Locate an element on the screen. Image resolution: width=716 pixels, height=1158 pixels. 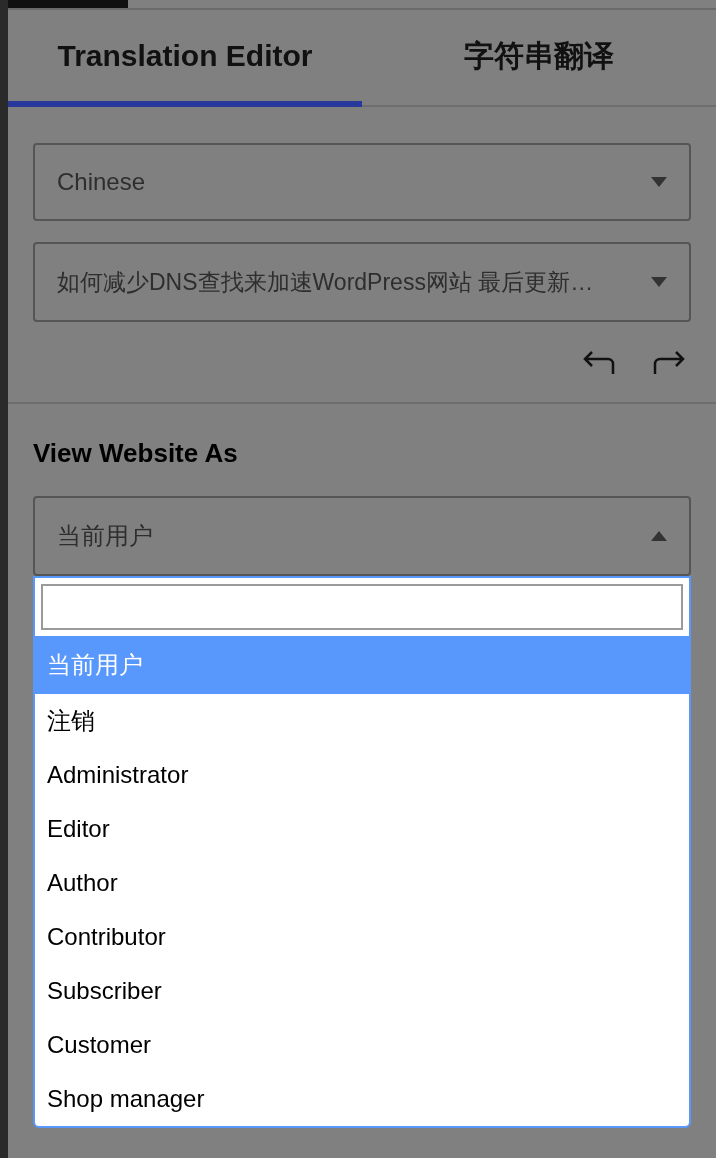
dropdown-option: Editor is located at coordinates (362, 829).